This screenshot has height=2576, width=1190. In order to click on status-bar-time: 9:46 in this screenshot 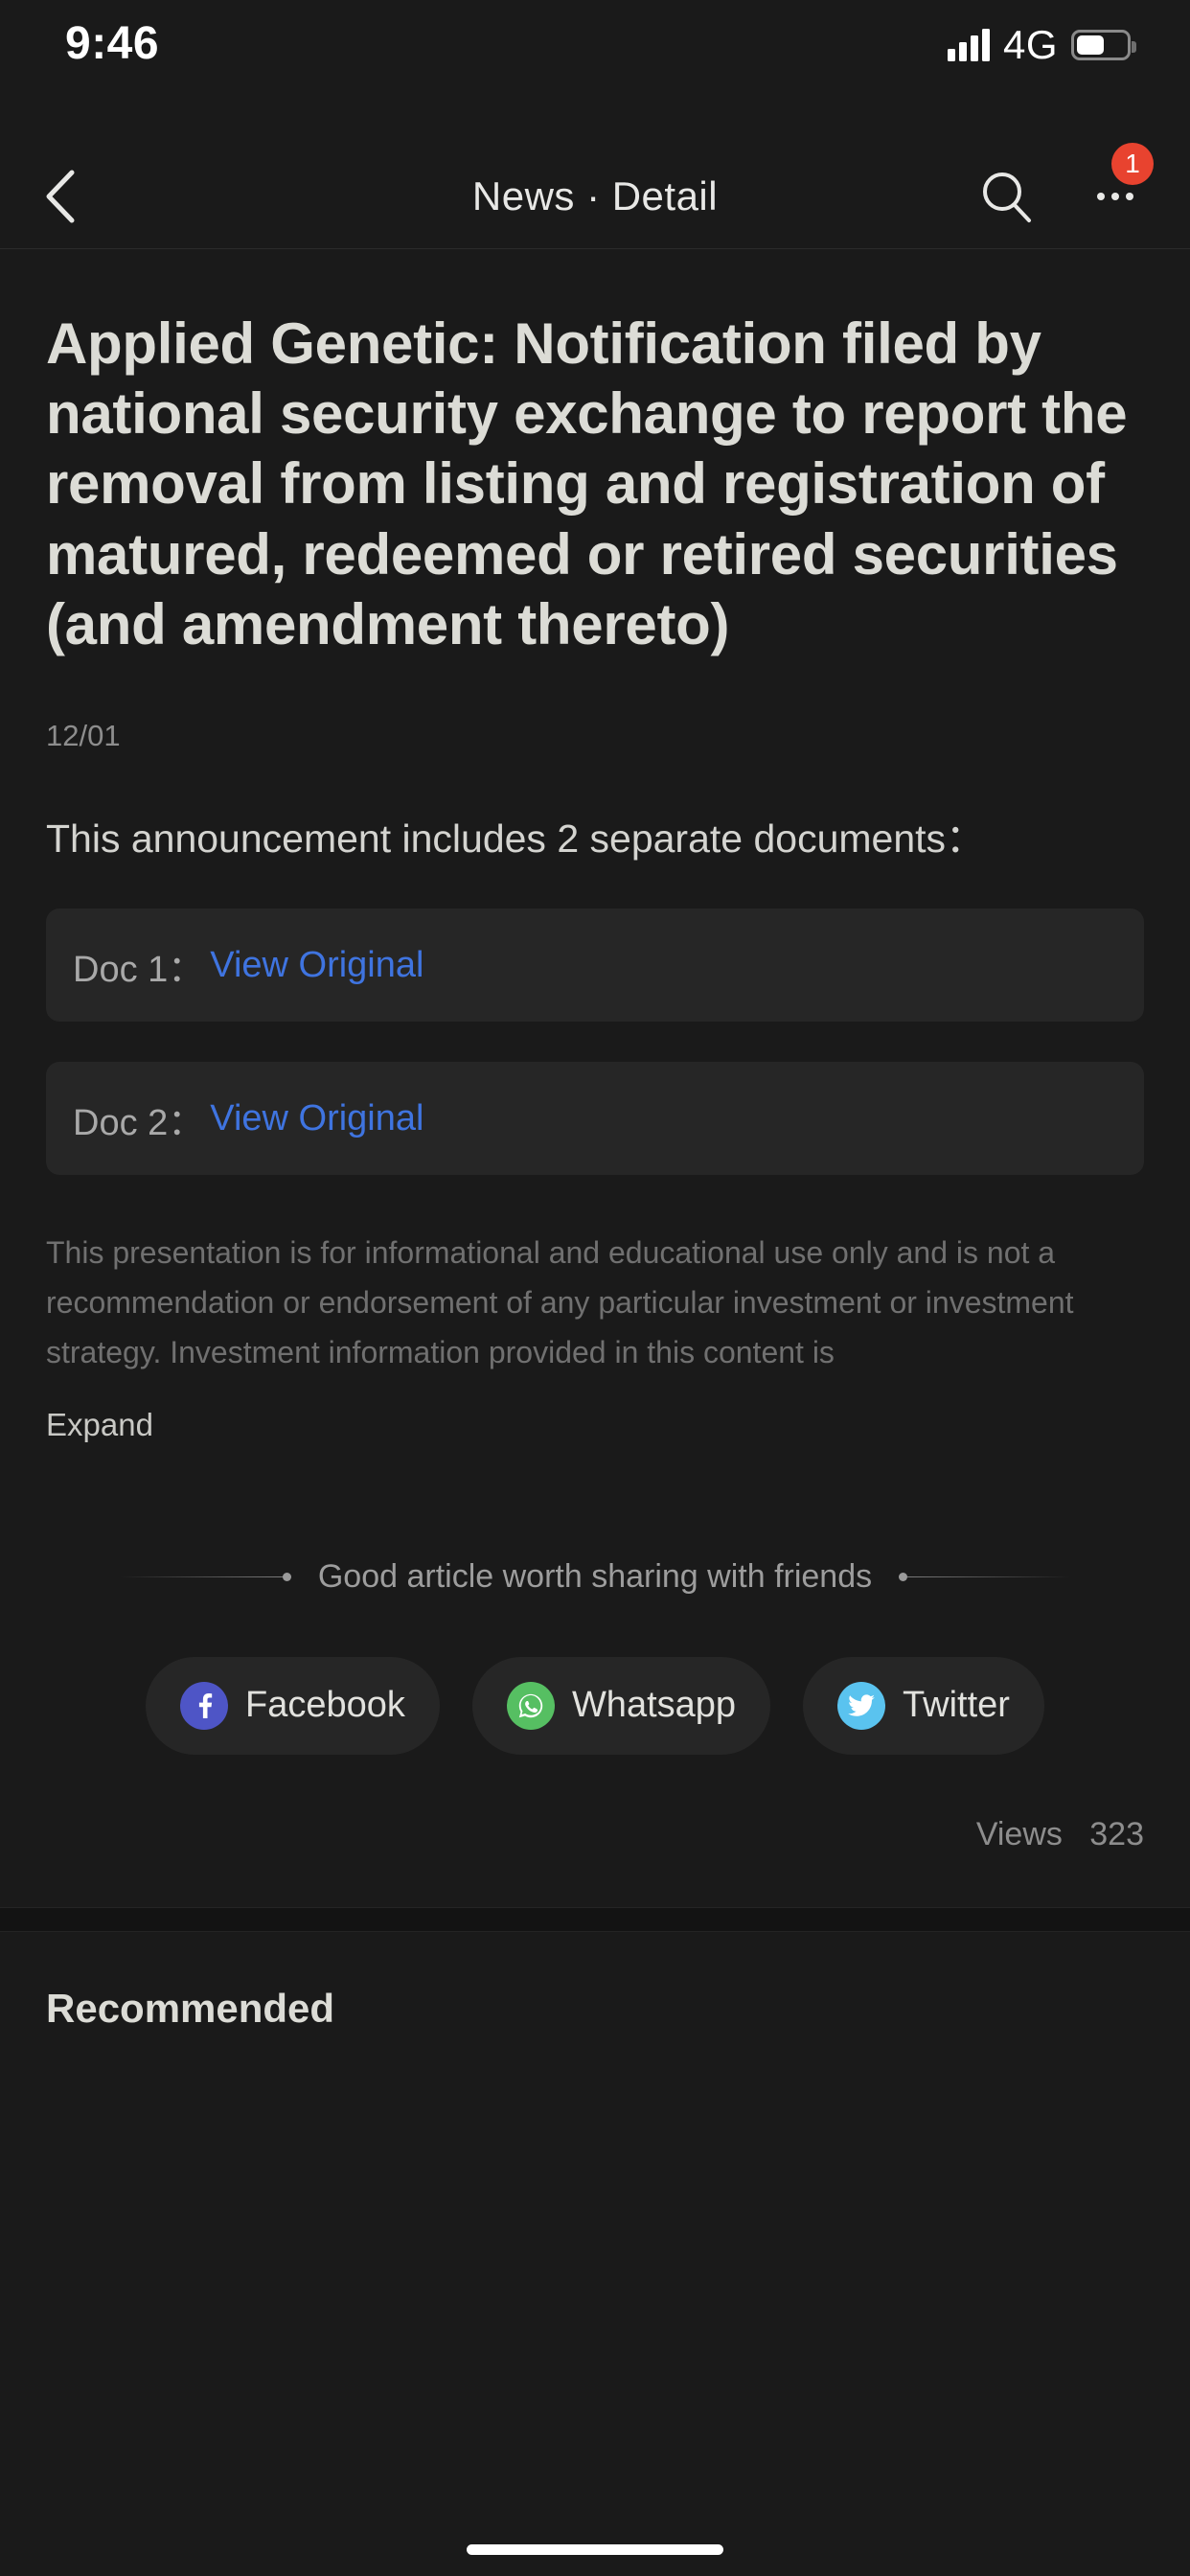, I will do `click(113, 43)`.